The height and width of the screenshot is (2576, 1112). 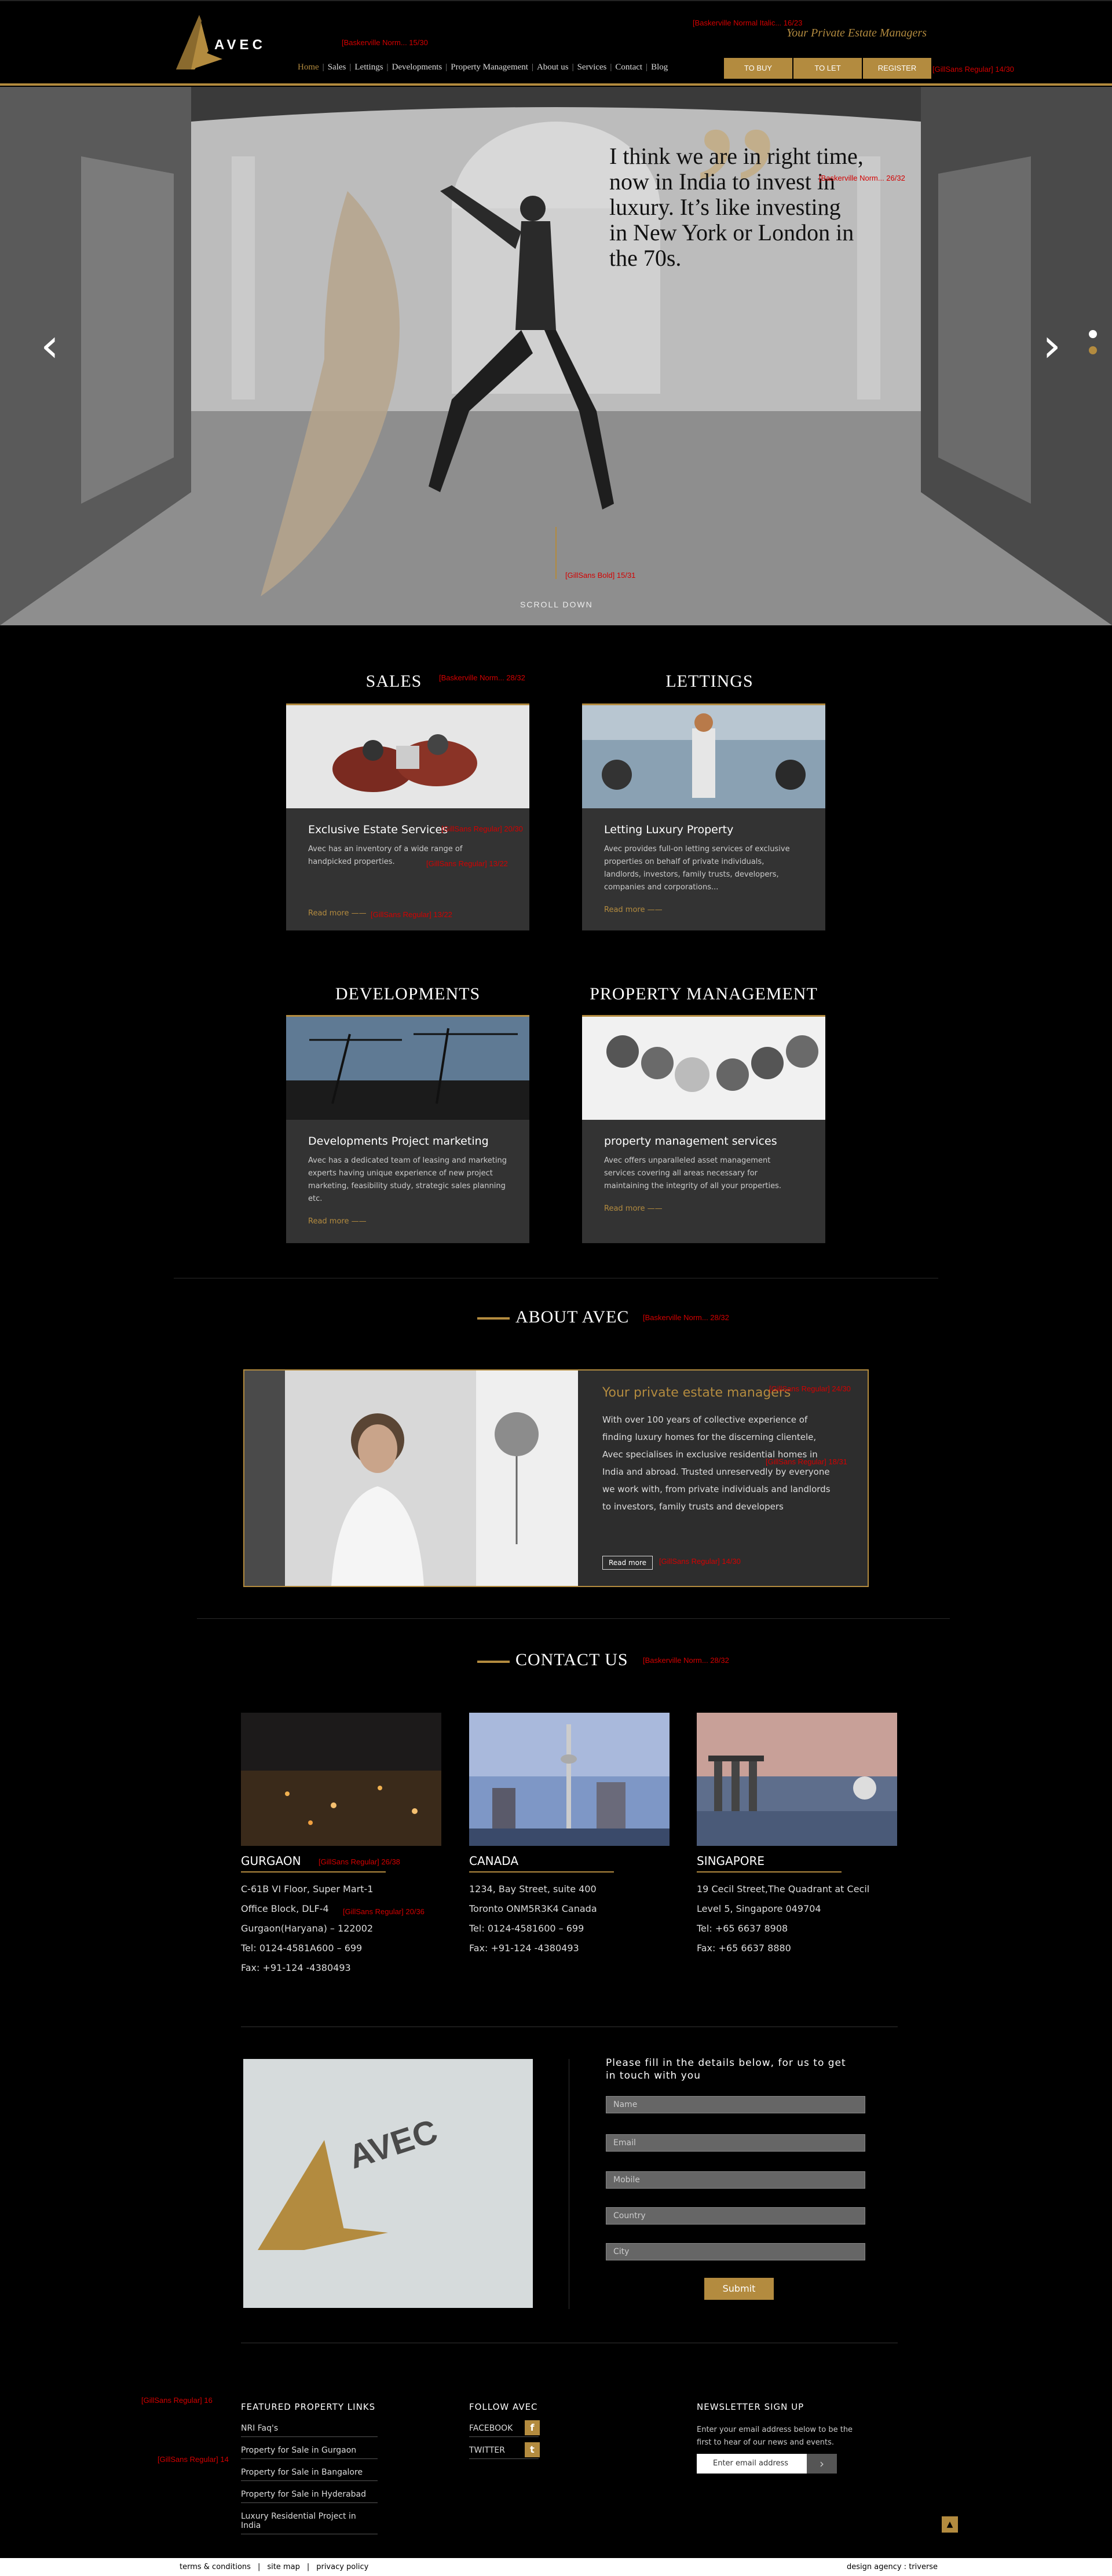 What do you see at coordinates (482, 829) in the screenshot?
I see `font-note: [GillSans Regular] 20/30` at bounding box center [482, 829].